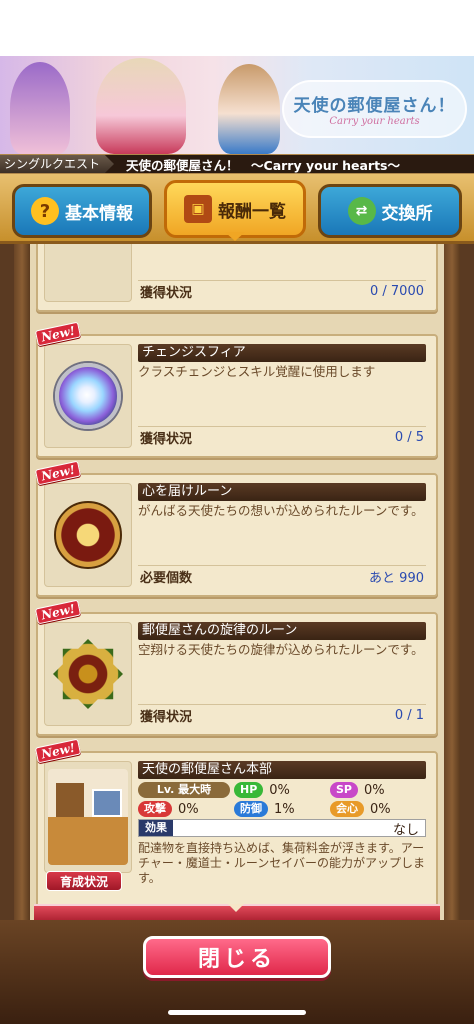  I want to click on quest-title: 天使の郵便屋さん！ ～Carry your hearts～, so click(263, 165).